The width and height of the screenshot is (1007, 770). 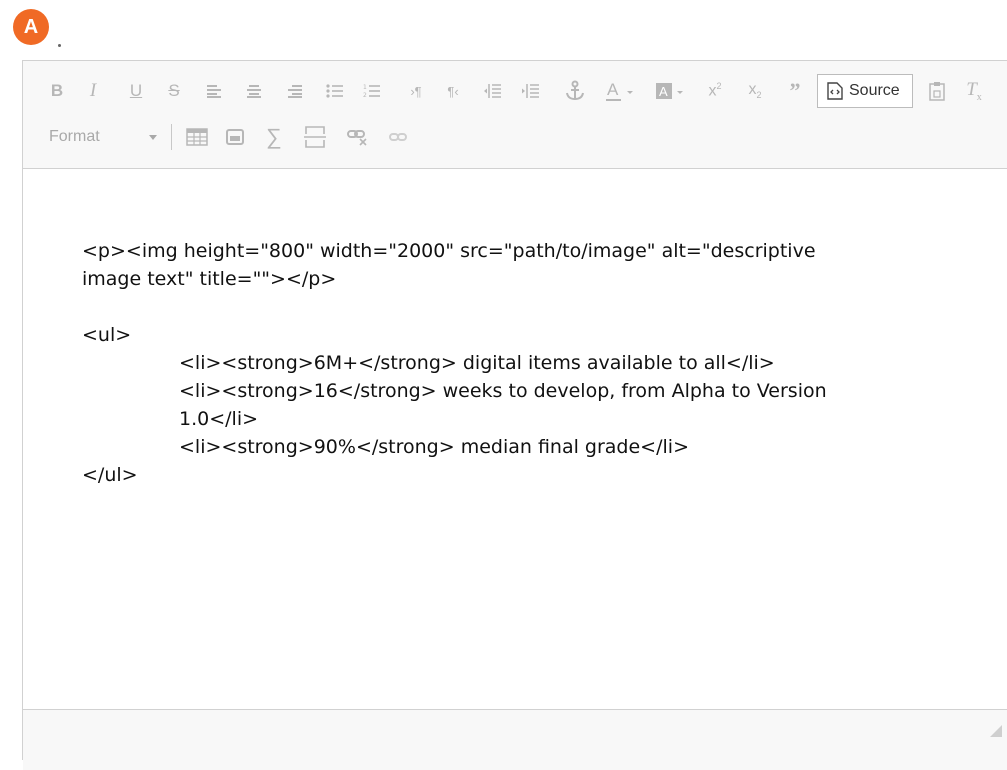 I want to click on align-right-icon, so click(x=295, y=91).